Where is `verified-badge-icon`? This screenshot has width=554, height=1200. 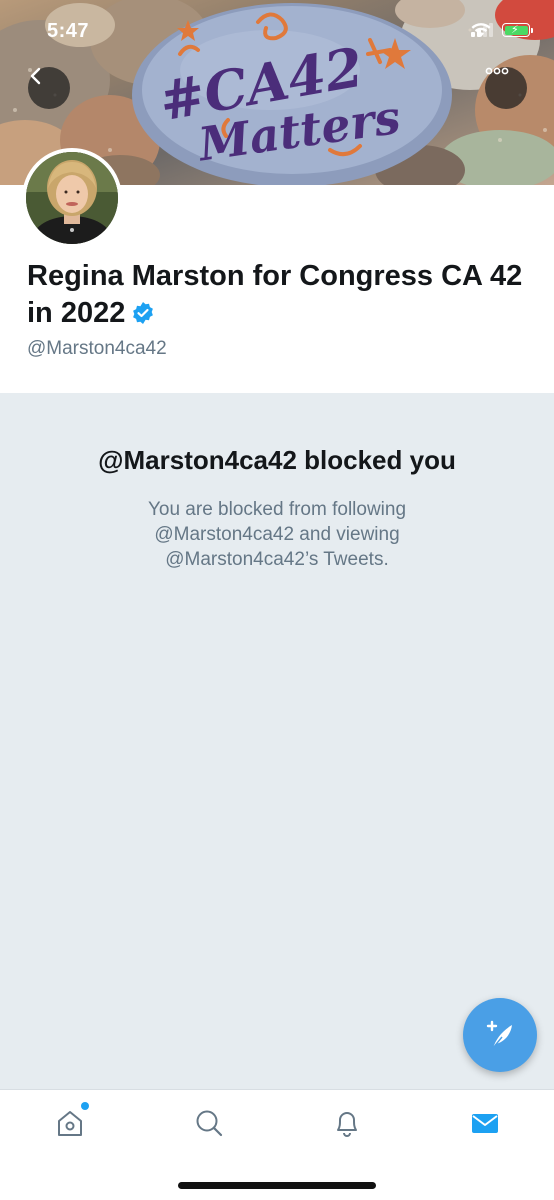 verified-badge-icon is located at coordinates (143, 313).